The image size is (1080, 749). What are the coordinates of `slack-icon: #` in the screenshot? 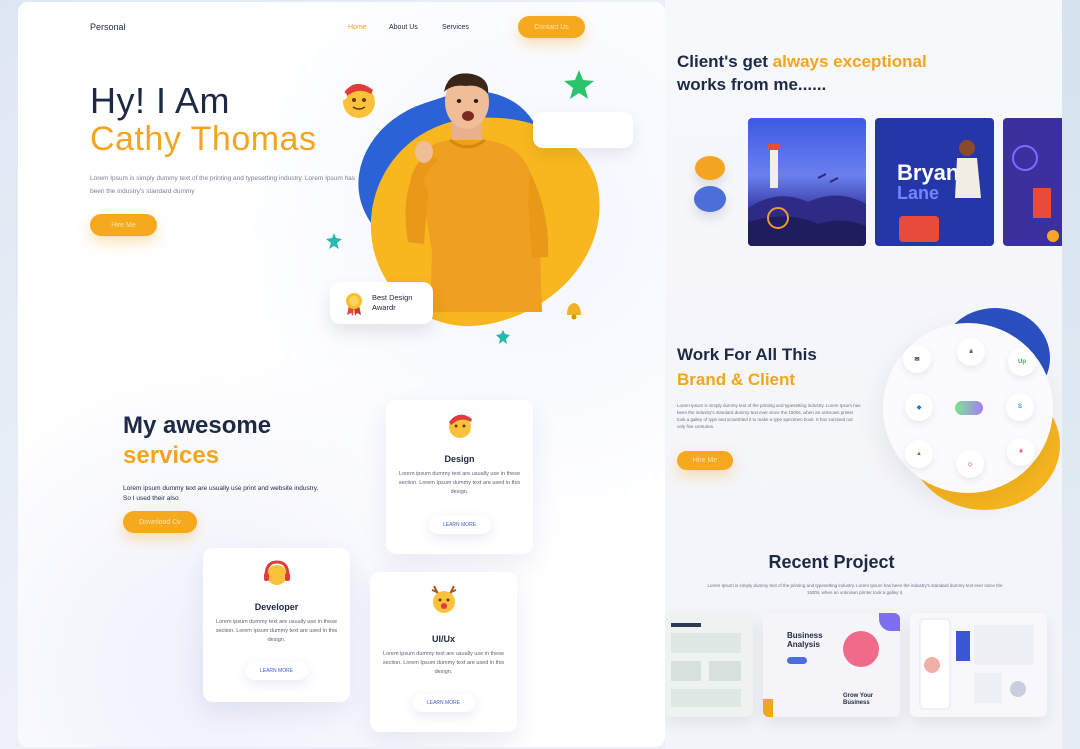 It's located at (1021, 452).